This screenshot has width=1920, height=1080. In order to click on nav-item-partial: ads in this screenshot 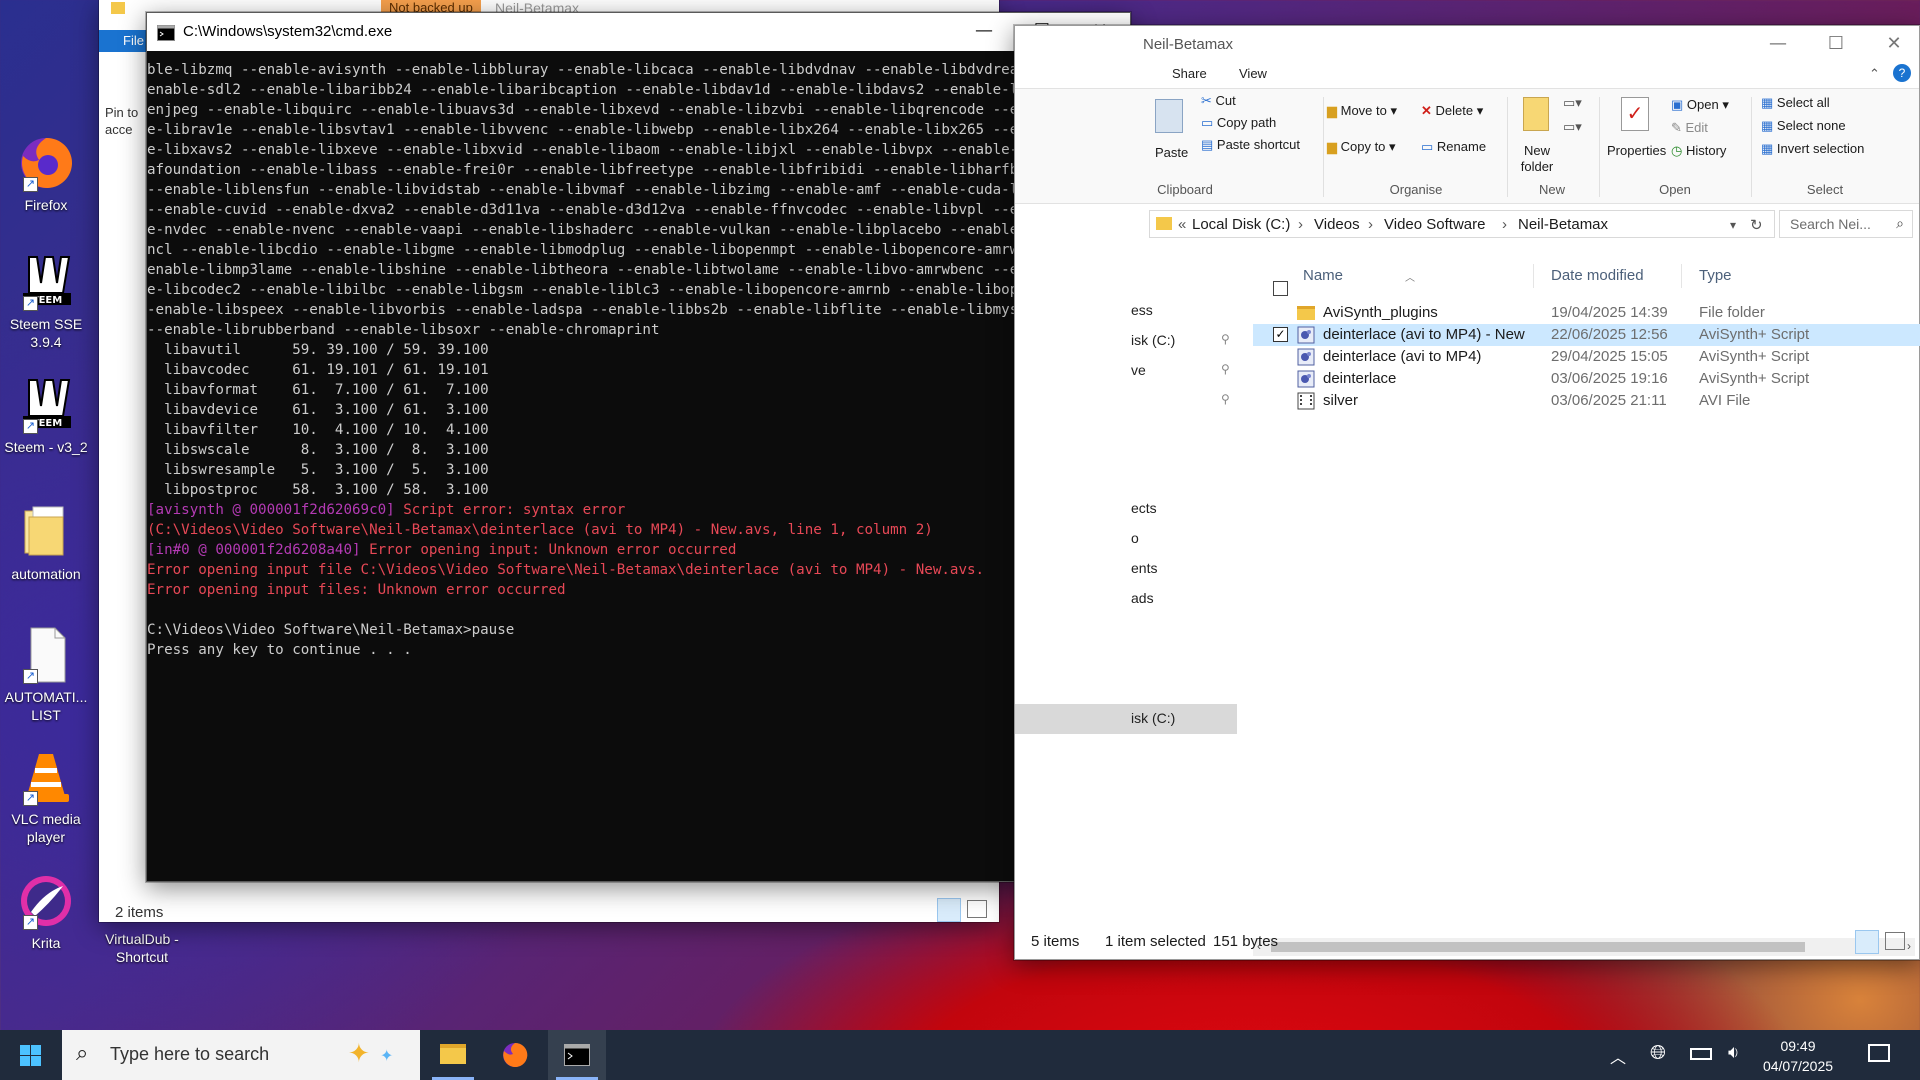, I will do `click(1142, 598)`.